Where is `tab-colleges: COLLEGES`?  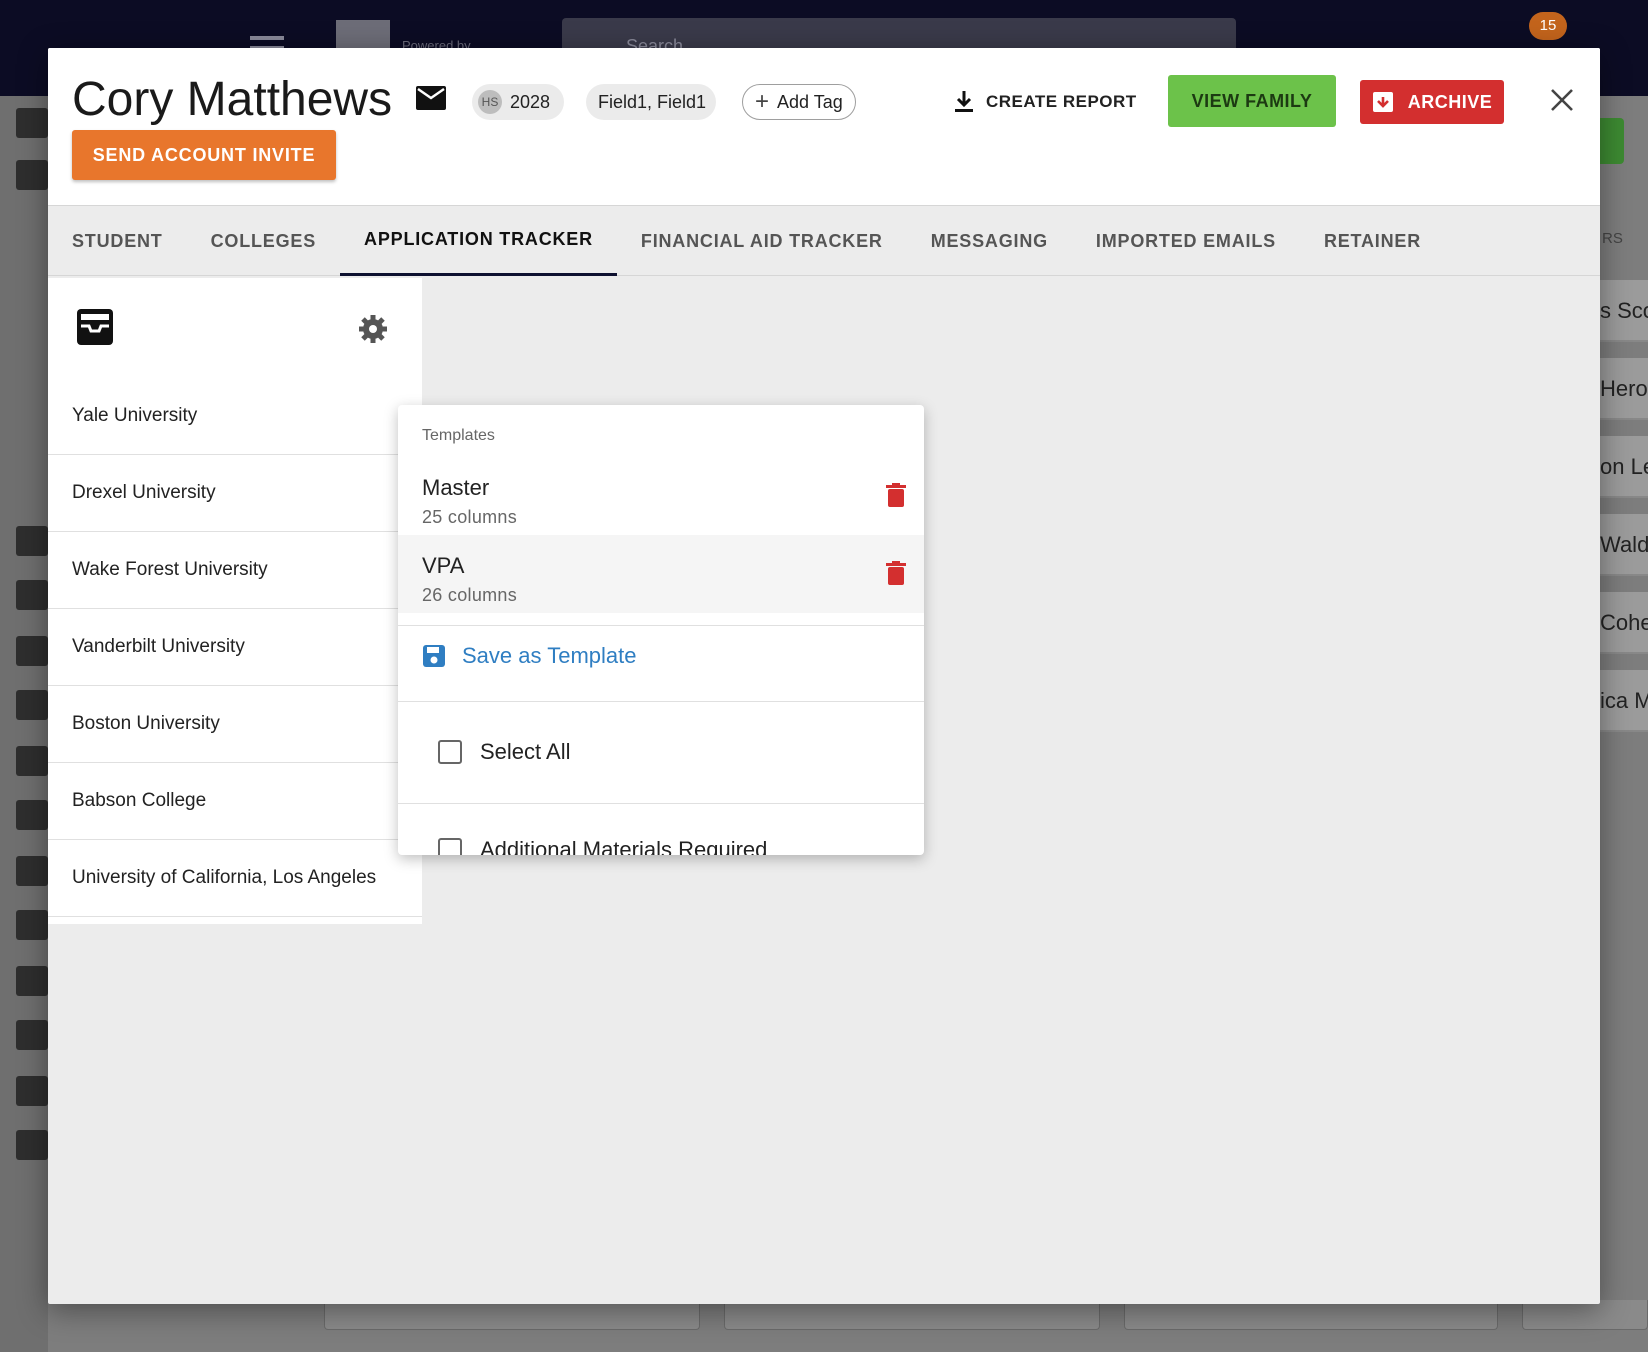 tab-colleges: COLLEGES is located at coordinates (263, 241).